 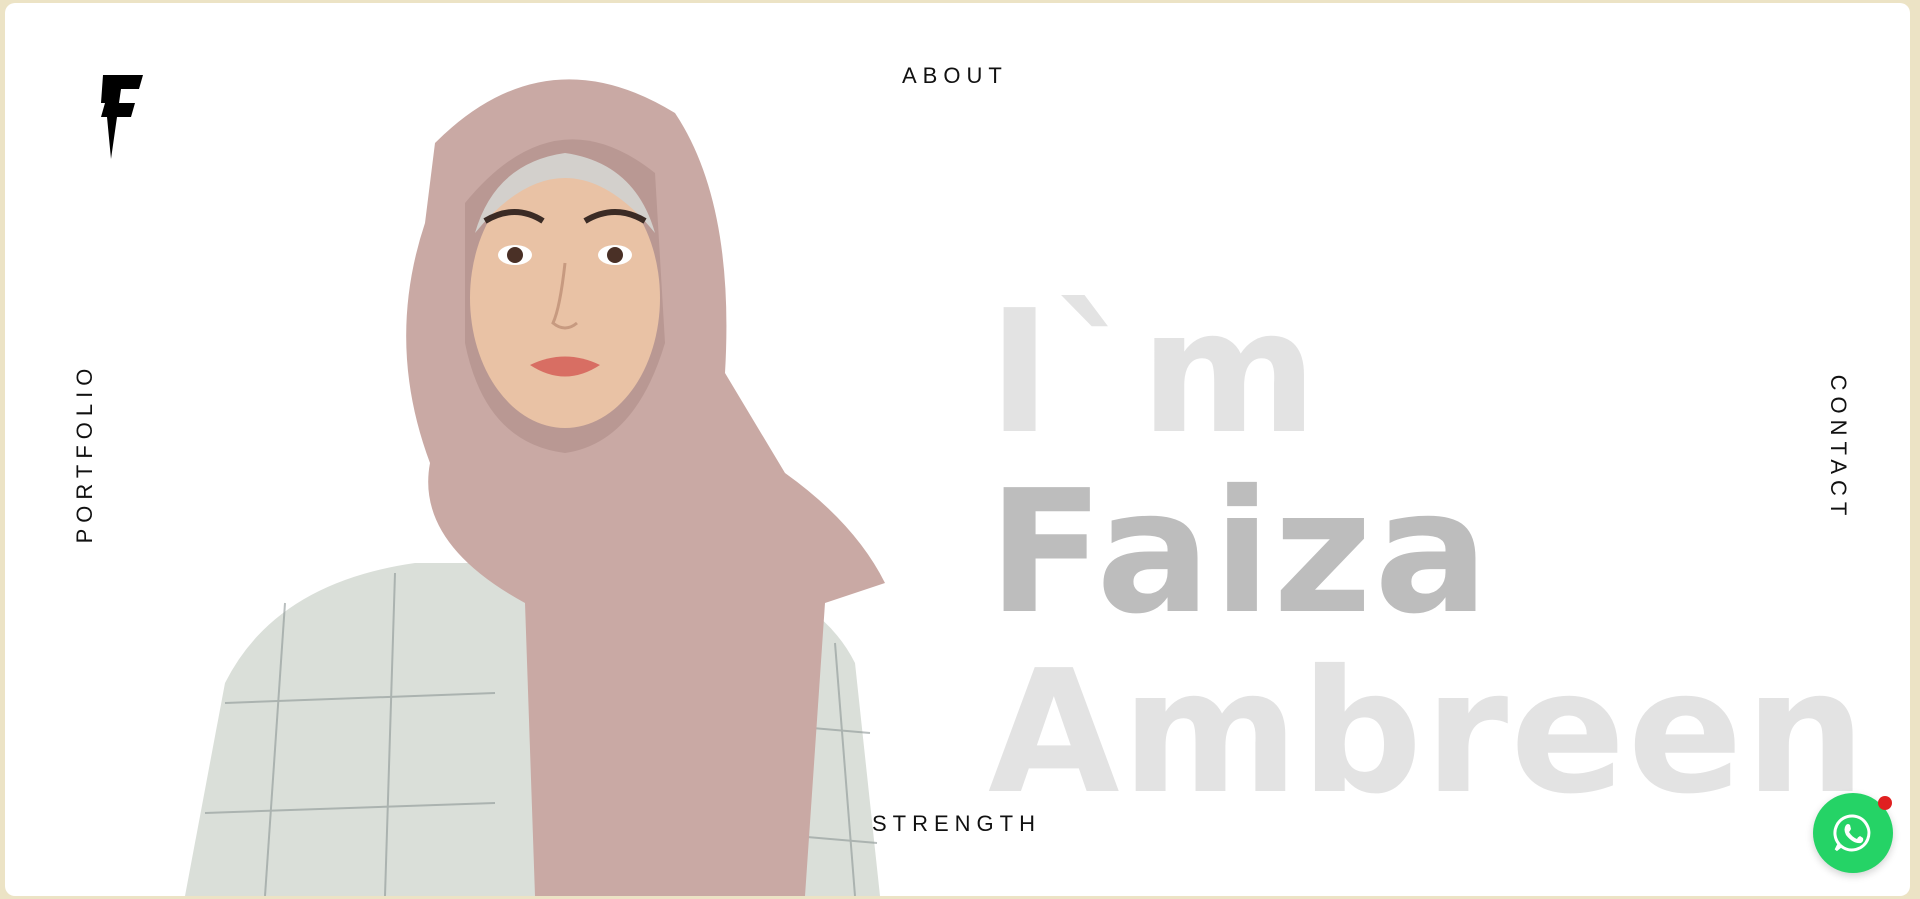 I want to click on whatsapp-icon, so click(x=1852, y=833).